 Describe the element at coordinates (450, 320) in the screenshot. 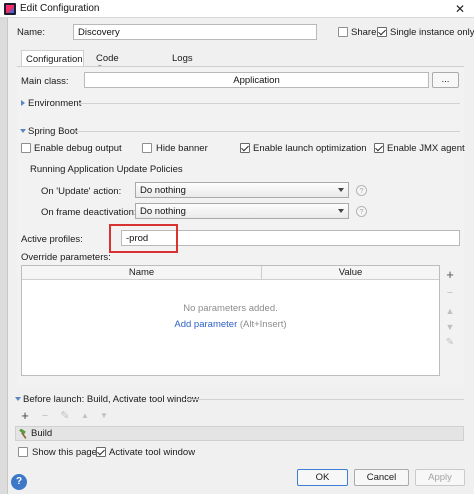

I see `table-toolbar: + − ▲ ▼ ✎` at that location.